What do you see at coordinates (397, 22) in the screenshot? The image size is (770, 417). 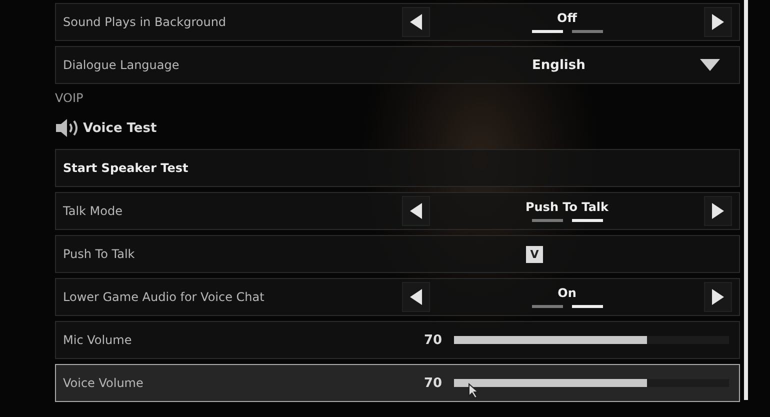 I see `settings-row: Sound Plays in Background Off` at bounding box center [397, 22].